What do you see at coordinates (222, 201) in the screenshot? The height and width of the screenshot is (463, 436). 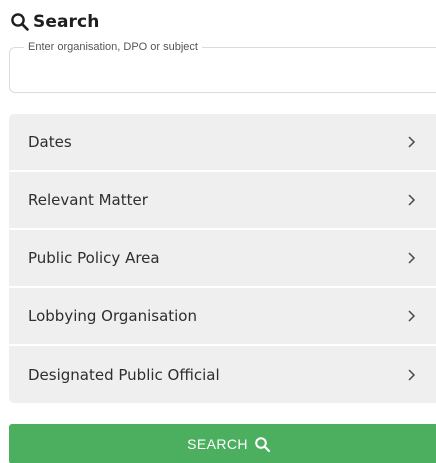 I see `filter-item-relevant-matter: Relevant Matter` at bounding box center [222, 201].